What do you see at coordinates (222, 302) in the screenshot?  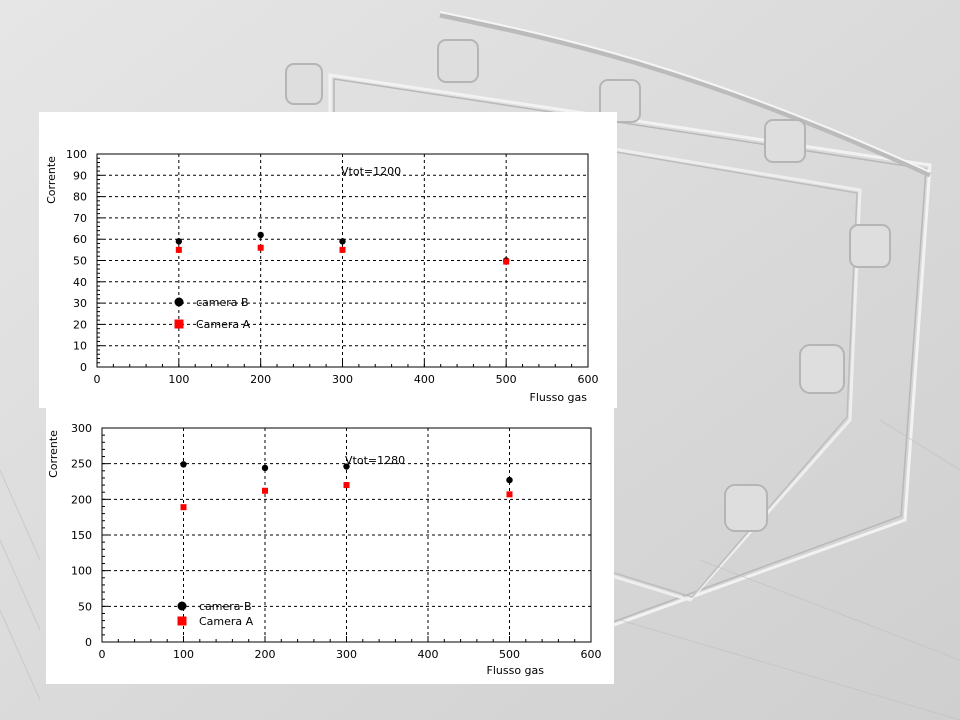 I see `chart-1-legend-camera-b-label: camera B` at bounding box center [222, 302].